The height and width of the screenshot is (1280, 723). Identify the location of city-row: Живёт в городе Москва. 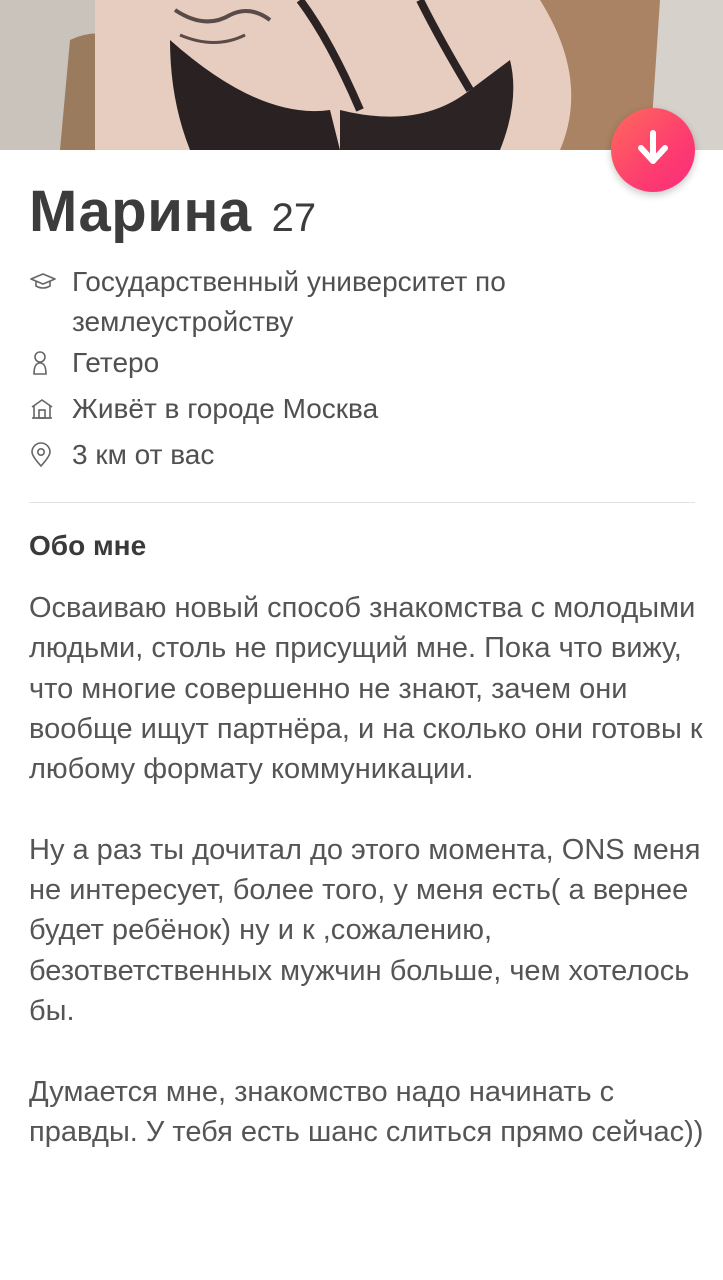
(204, 409).